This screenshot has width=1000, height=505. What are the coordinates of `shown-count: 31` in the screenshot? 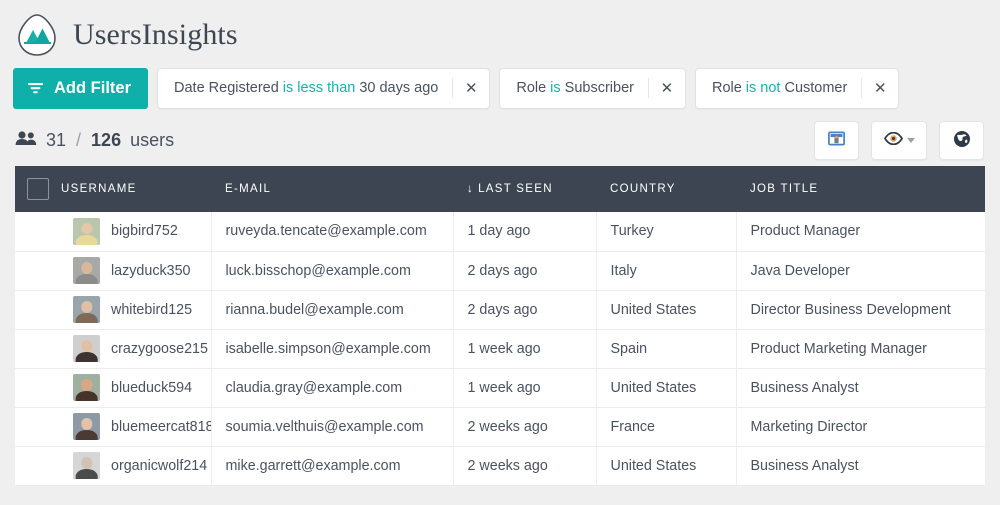 It's located at (56, 139).